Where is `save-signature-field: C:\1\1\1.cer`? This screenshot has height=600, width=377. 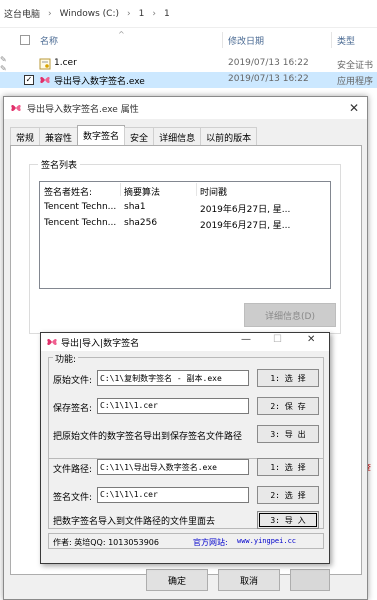
save-signature-field: C:\1\1\1.cer is located at coordinates (173, 406).